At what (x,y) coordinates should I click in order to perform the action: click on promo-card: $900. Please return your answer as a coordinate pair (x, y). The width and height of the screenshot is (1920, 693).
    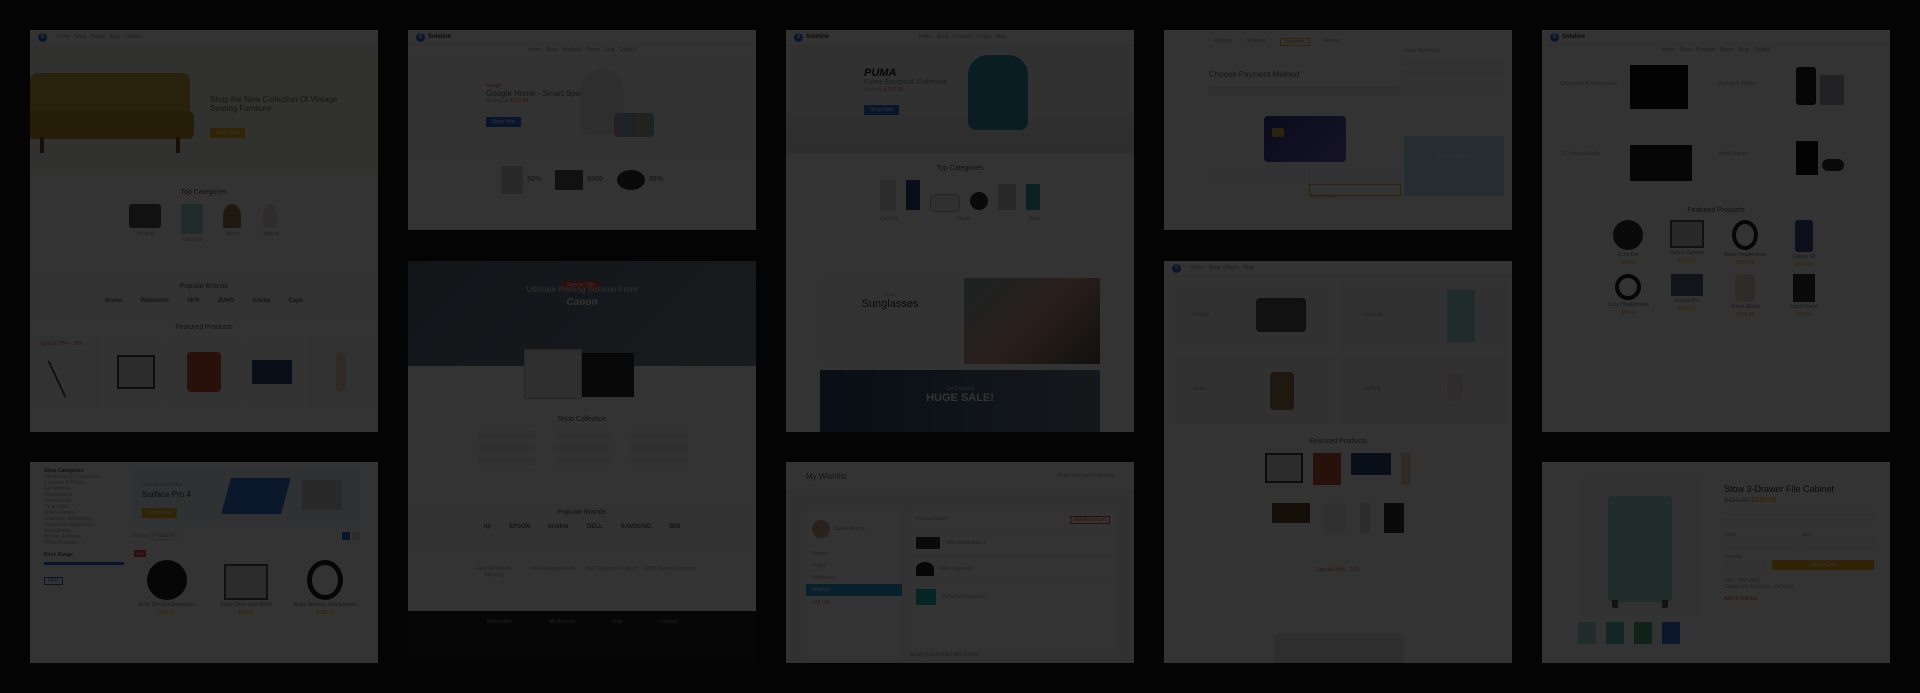
    Looking at the image, I should click on (579, 180).